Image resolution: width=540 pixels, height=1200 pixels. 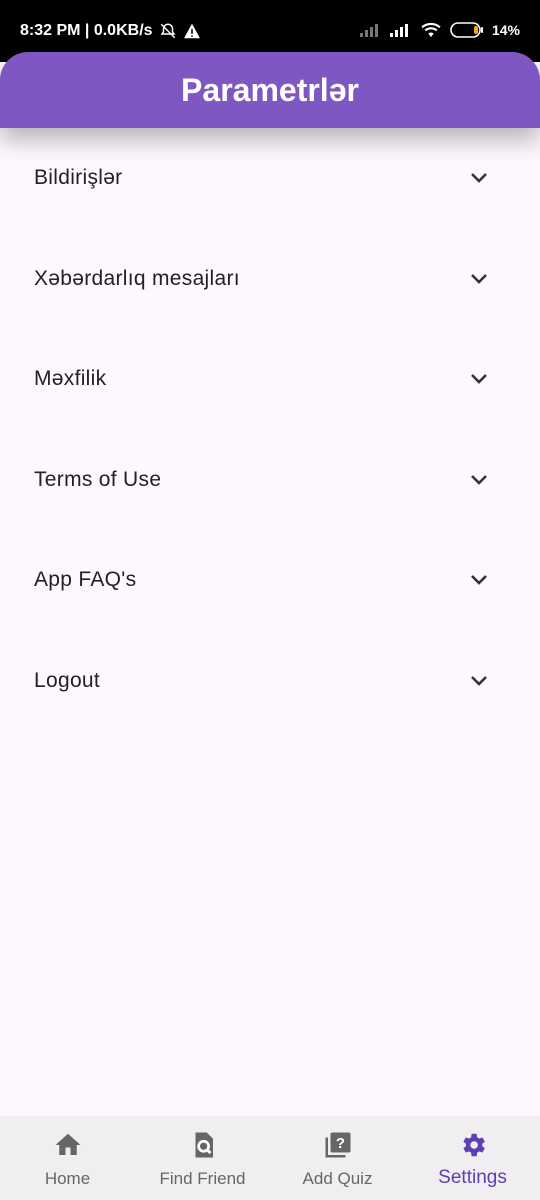 I want to click on settings-item-alerts: Xəbərdarlıq mesajları, so click(x=270, y=279).